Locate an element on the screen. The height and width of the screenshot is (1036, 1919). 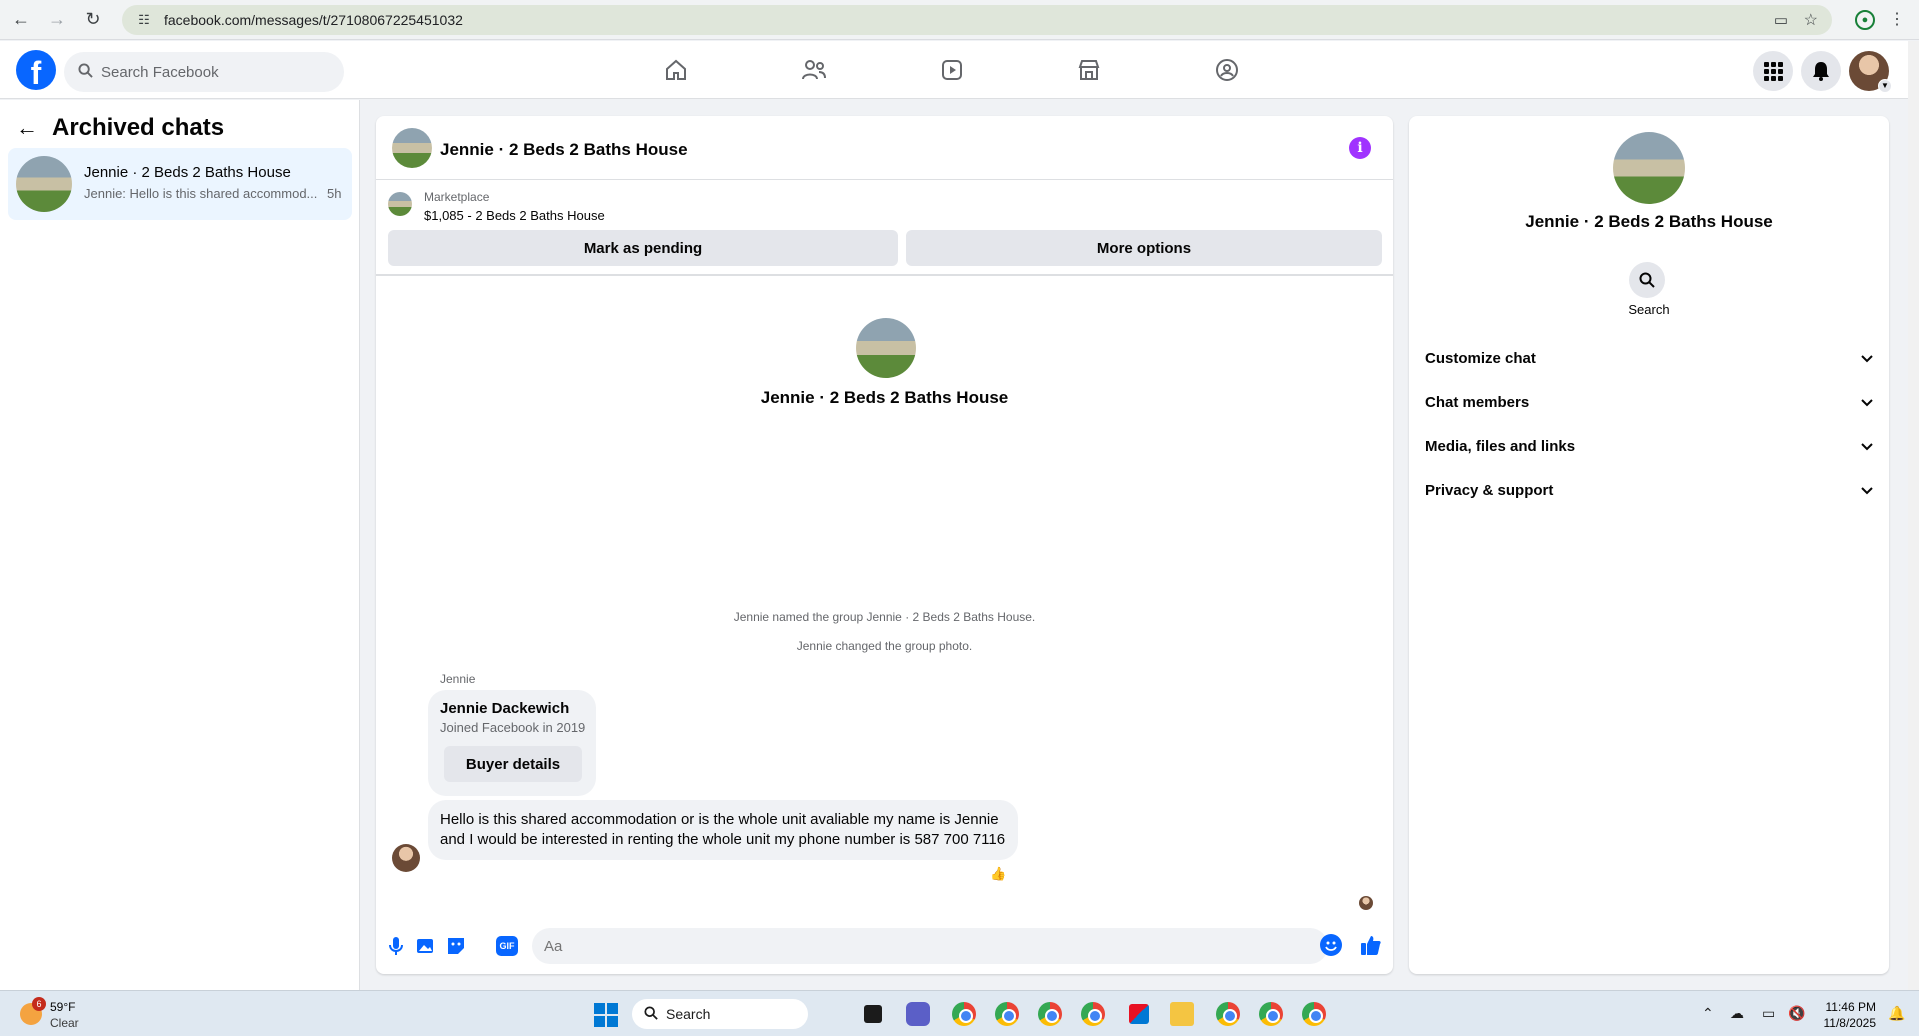
windows-start-icon is located at coordinates (606, 1015).